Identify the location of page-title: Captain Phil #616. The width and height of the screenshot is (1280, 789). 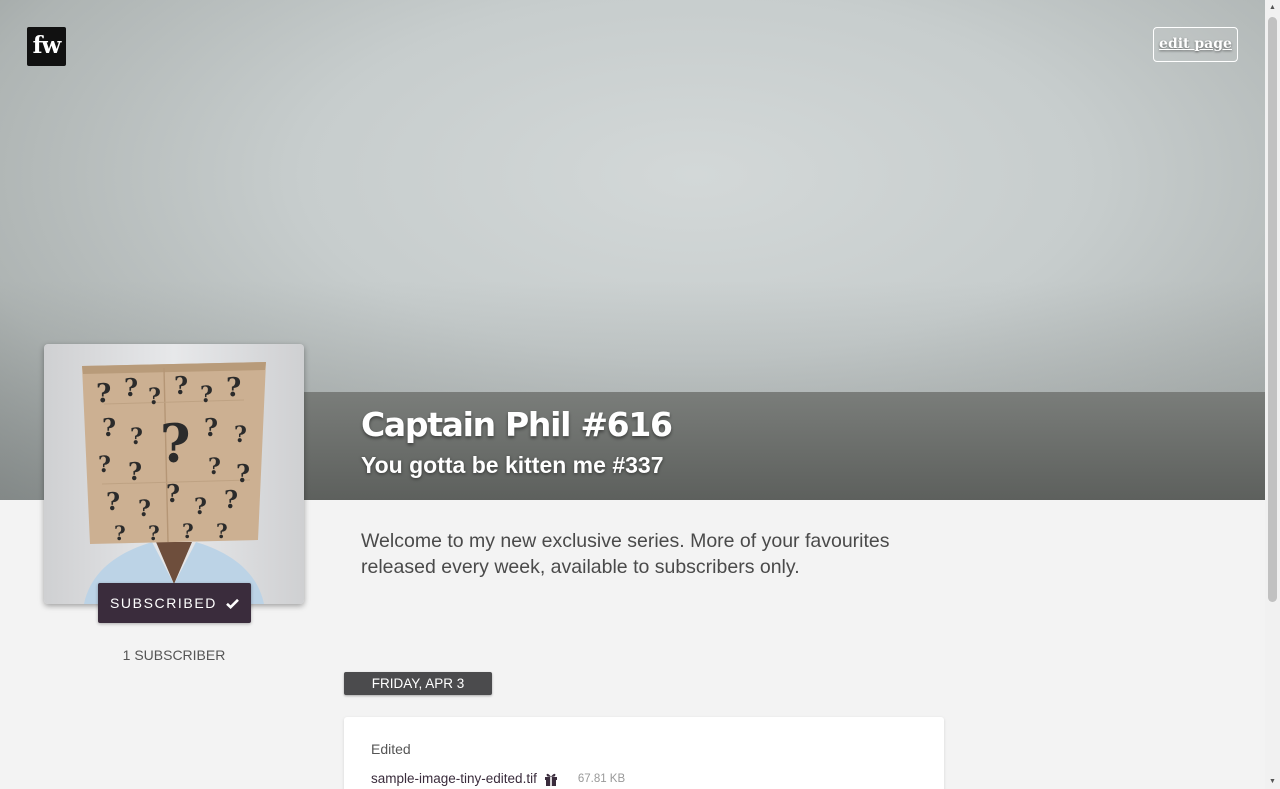
(517, 424).